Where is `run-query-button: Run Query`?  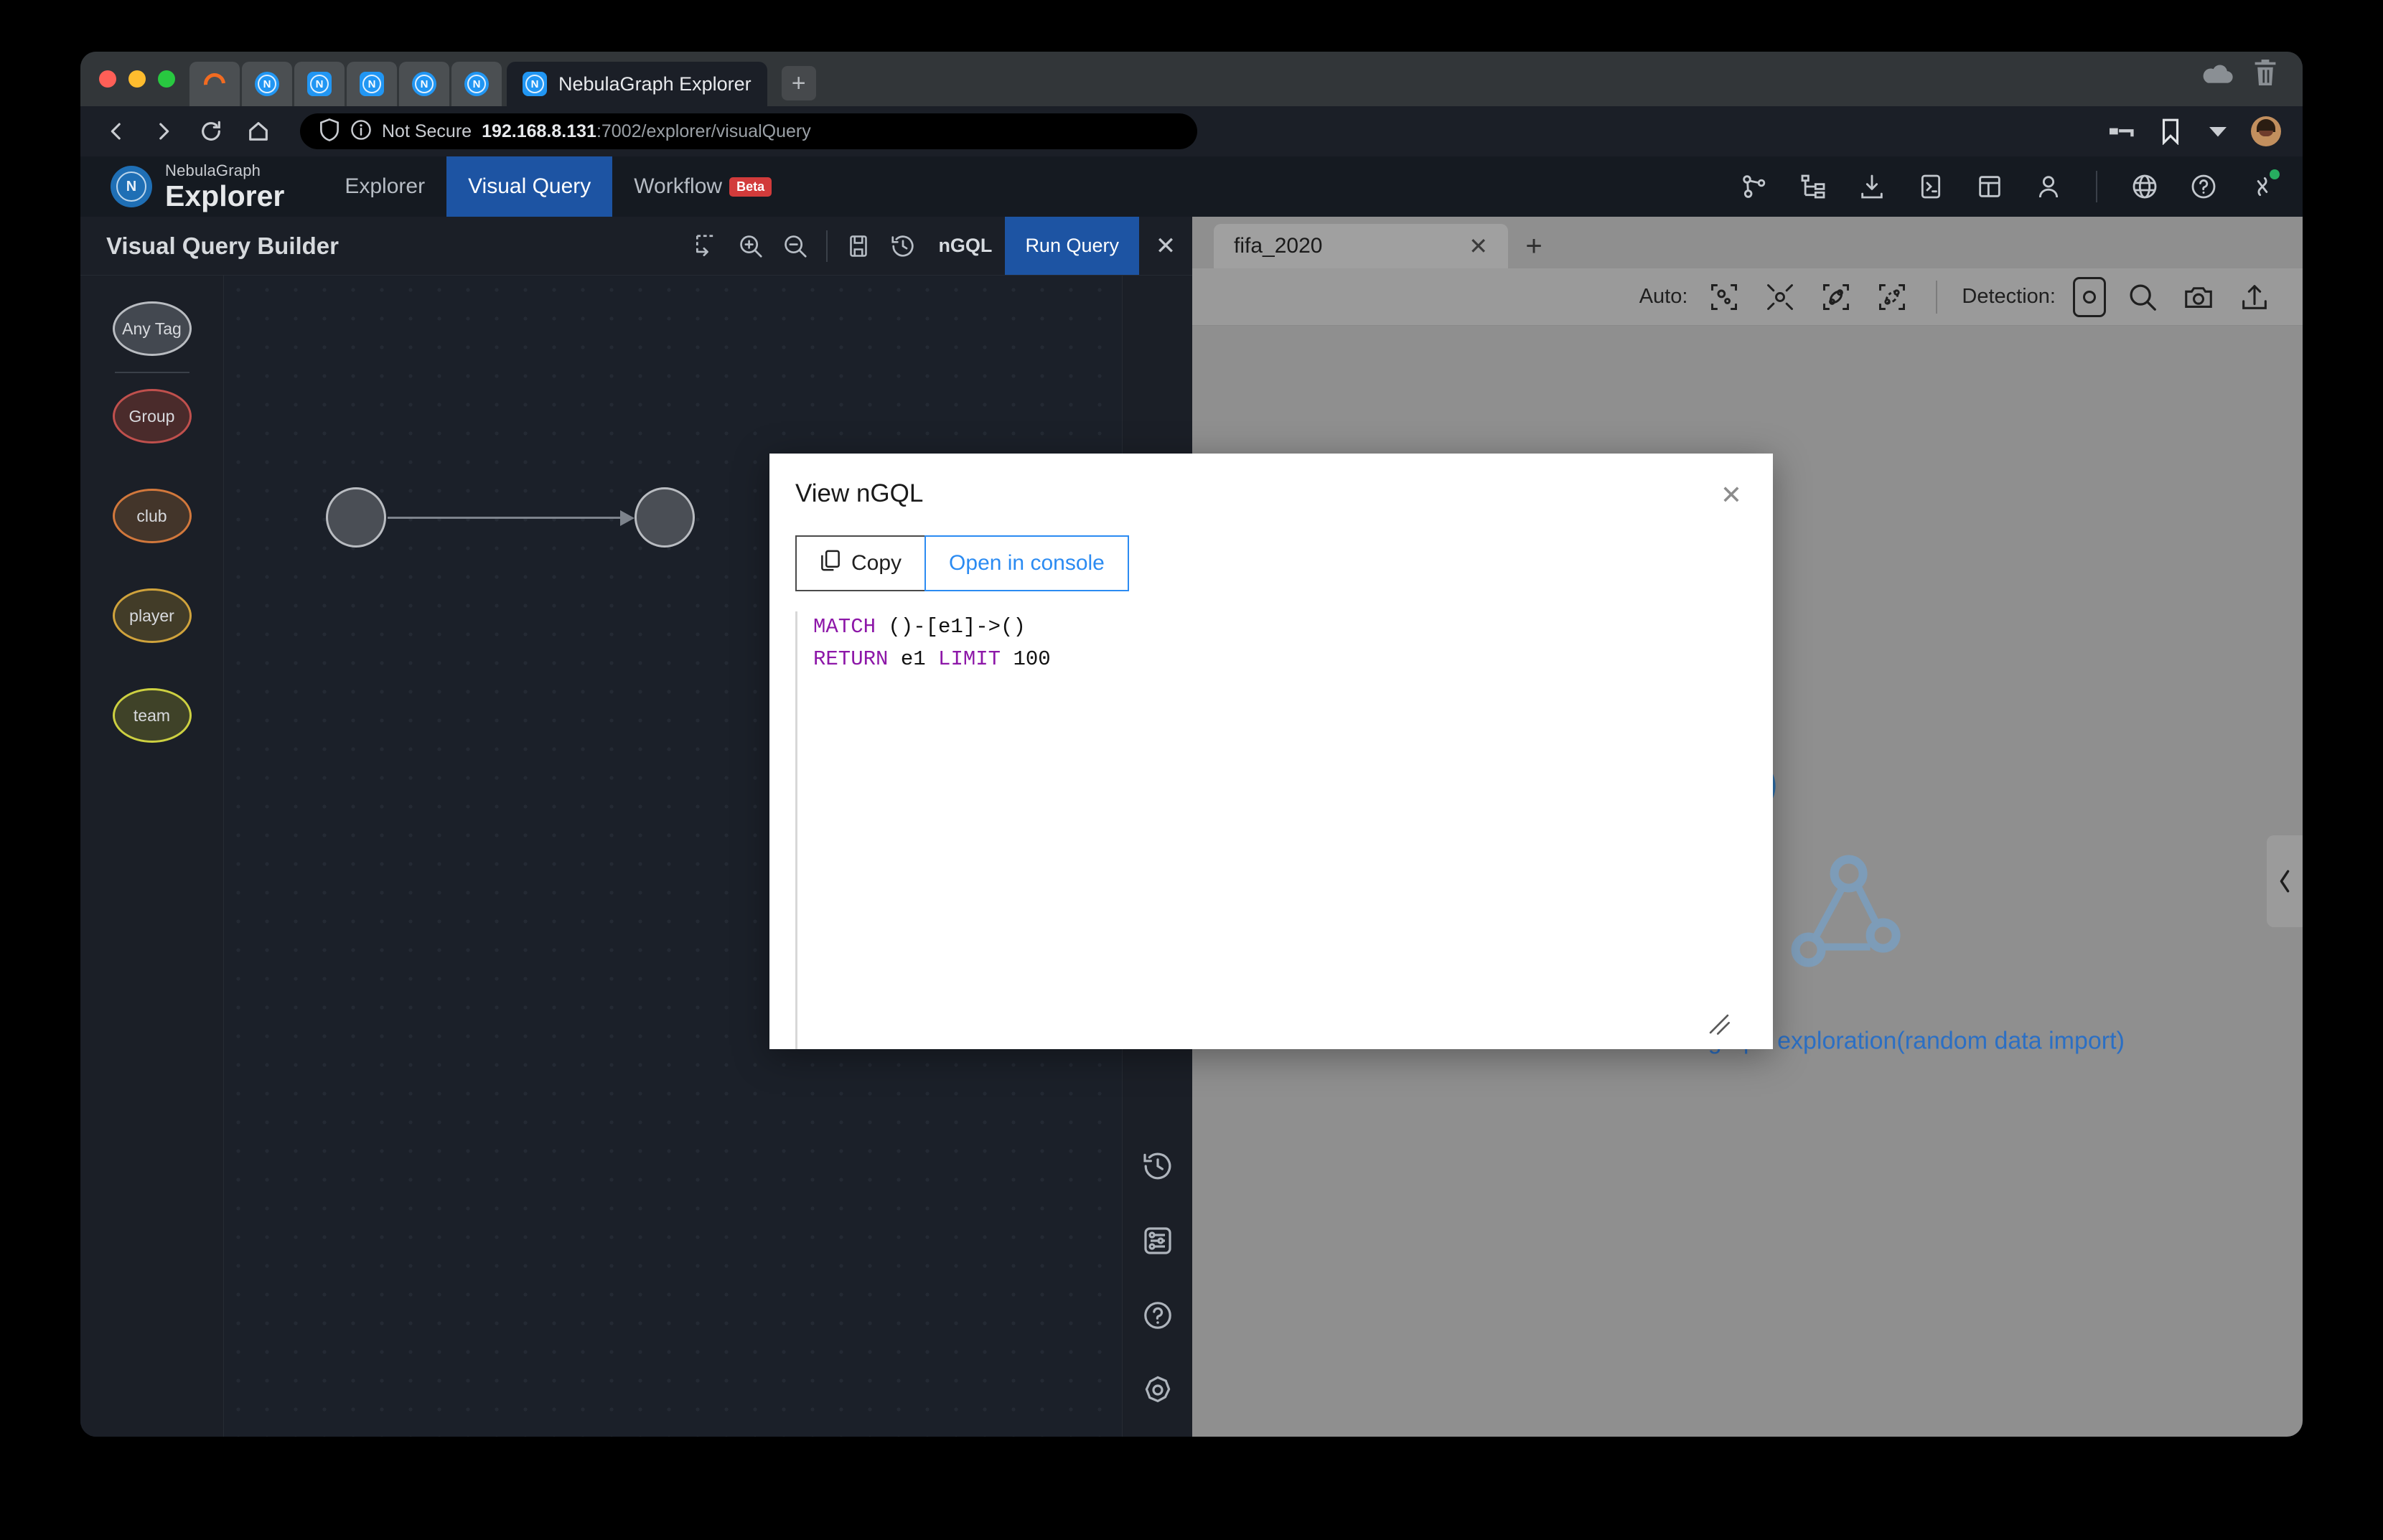
run-query-button: Run Query is located at coordinates (1072, 246).